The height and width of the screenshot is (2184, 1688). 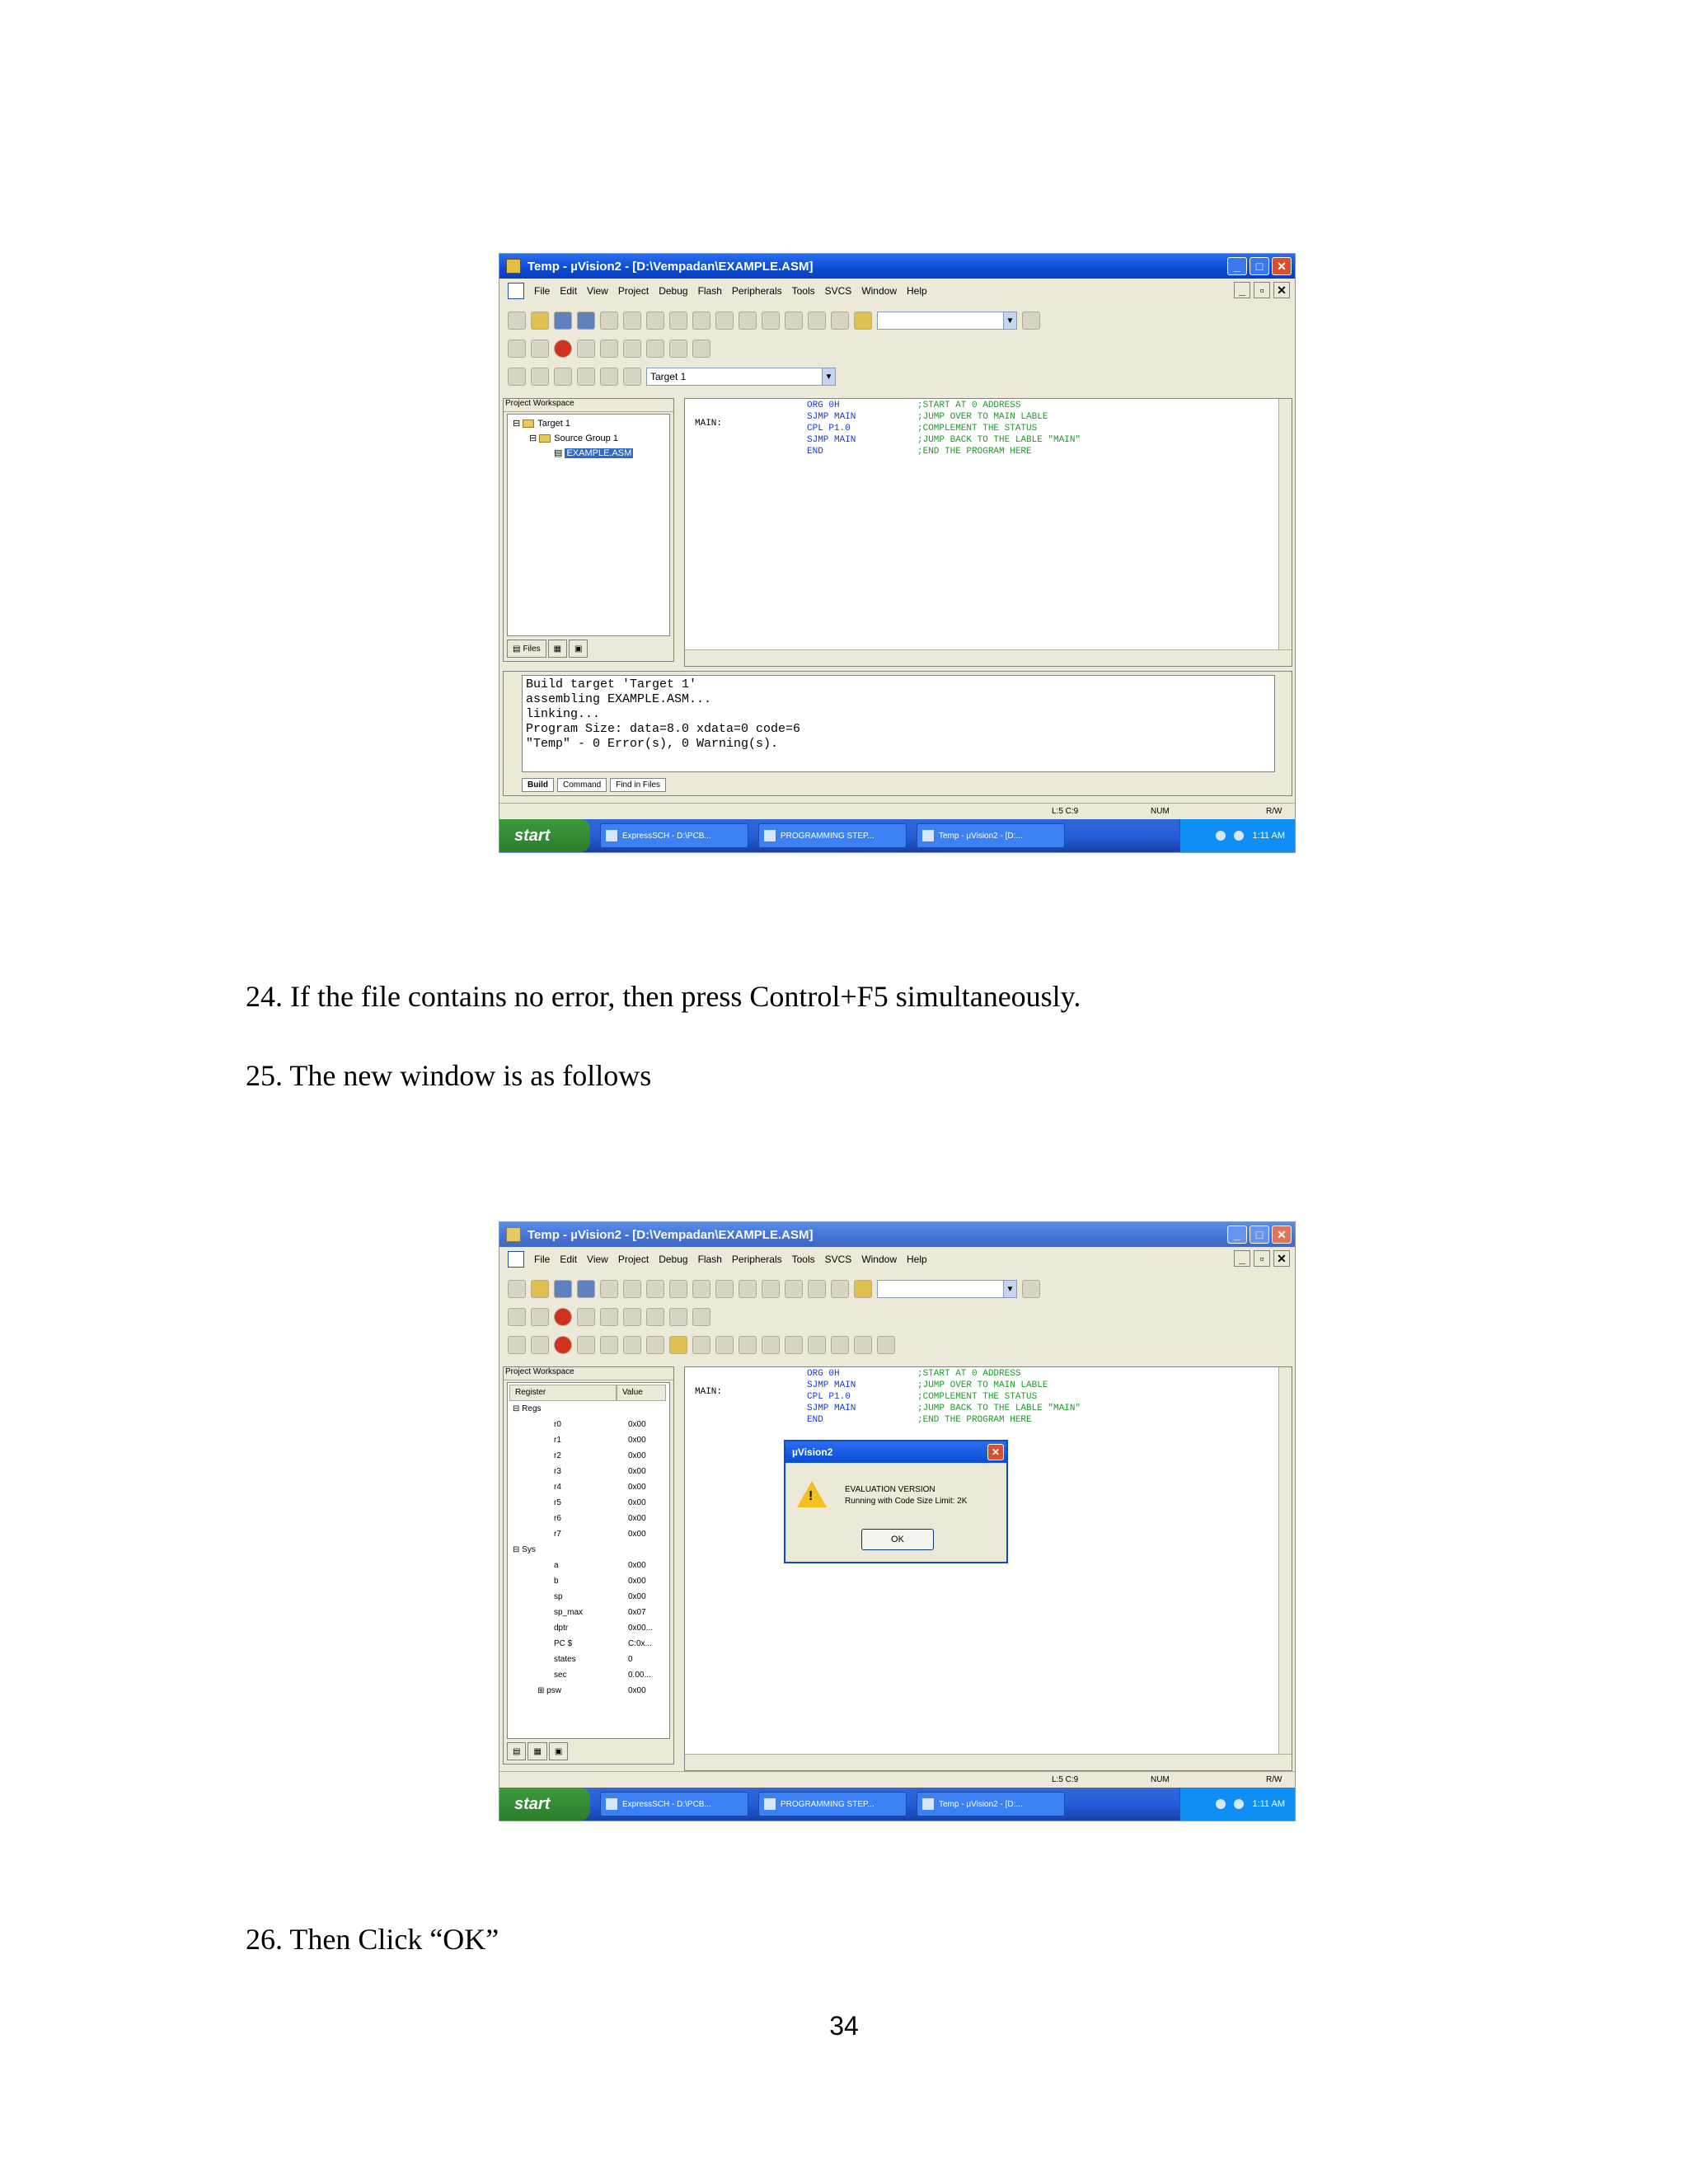 What do you see at coordinates (563, 321) in the screenshot?
I see `save-icon` at bounding box center [563, 321].